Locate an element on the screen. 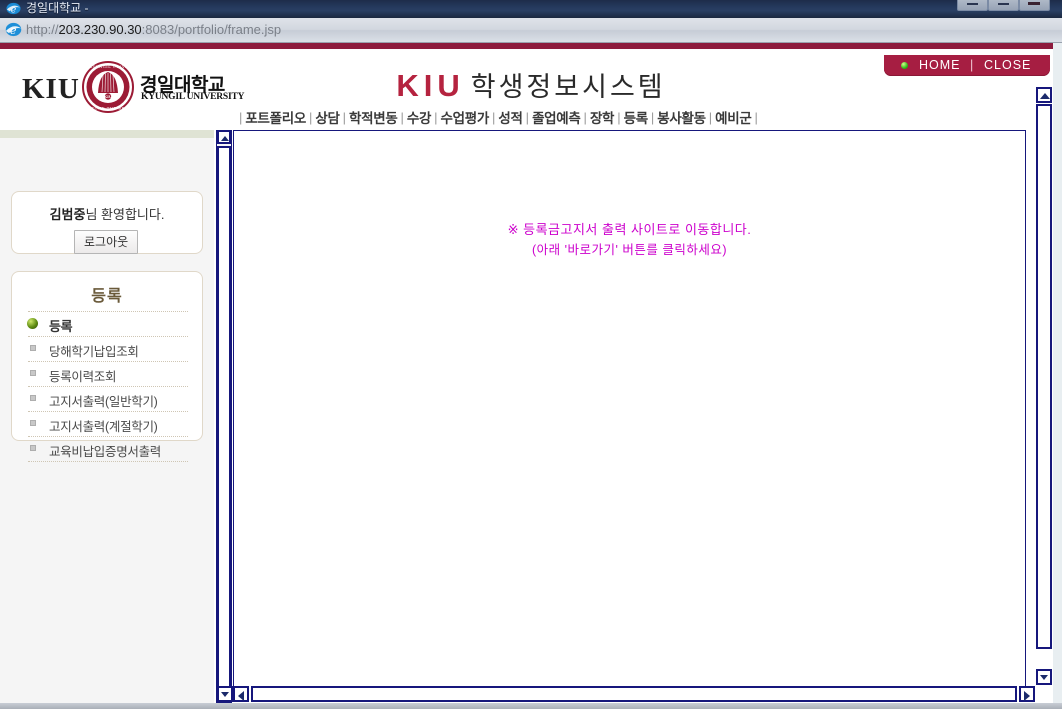  site-title-text: 학생정보시스템 is located at coordinates (568, 87).